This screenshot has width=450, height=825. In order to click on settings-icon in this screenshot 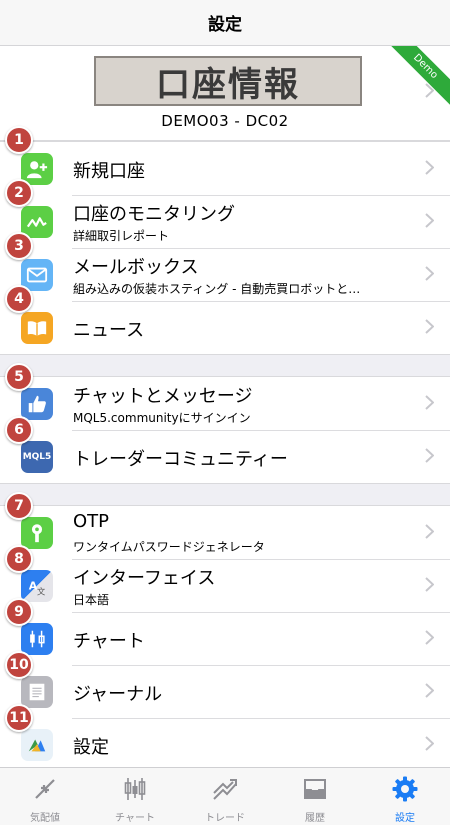, I will do `click(405, 789)`.